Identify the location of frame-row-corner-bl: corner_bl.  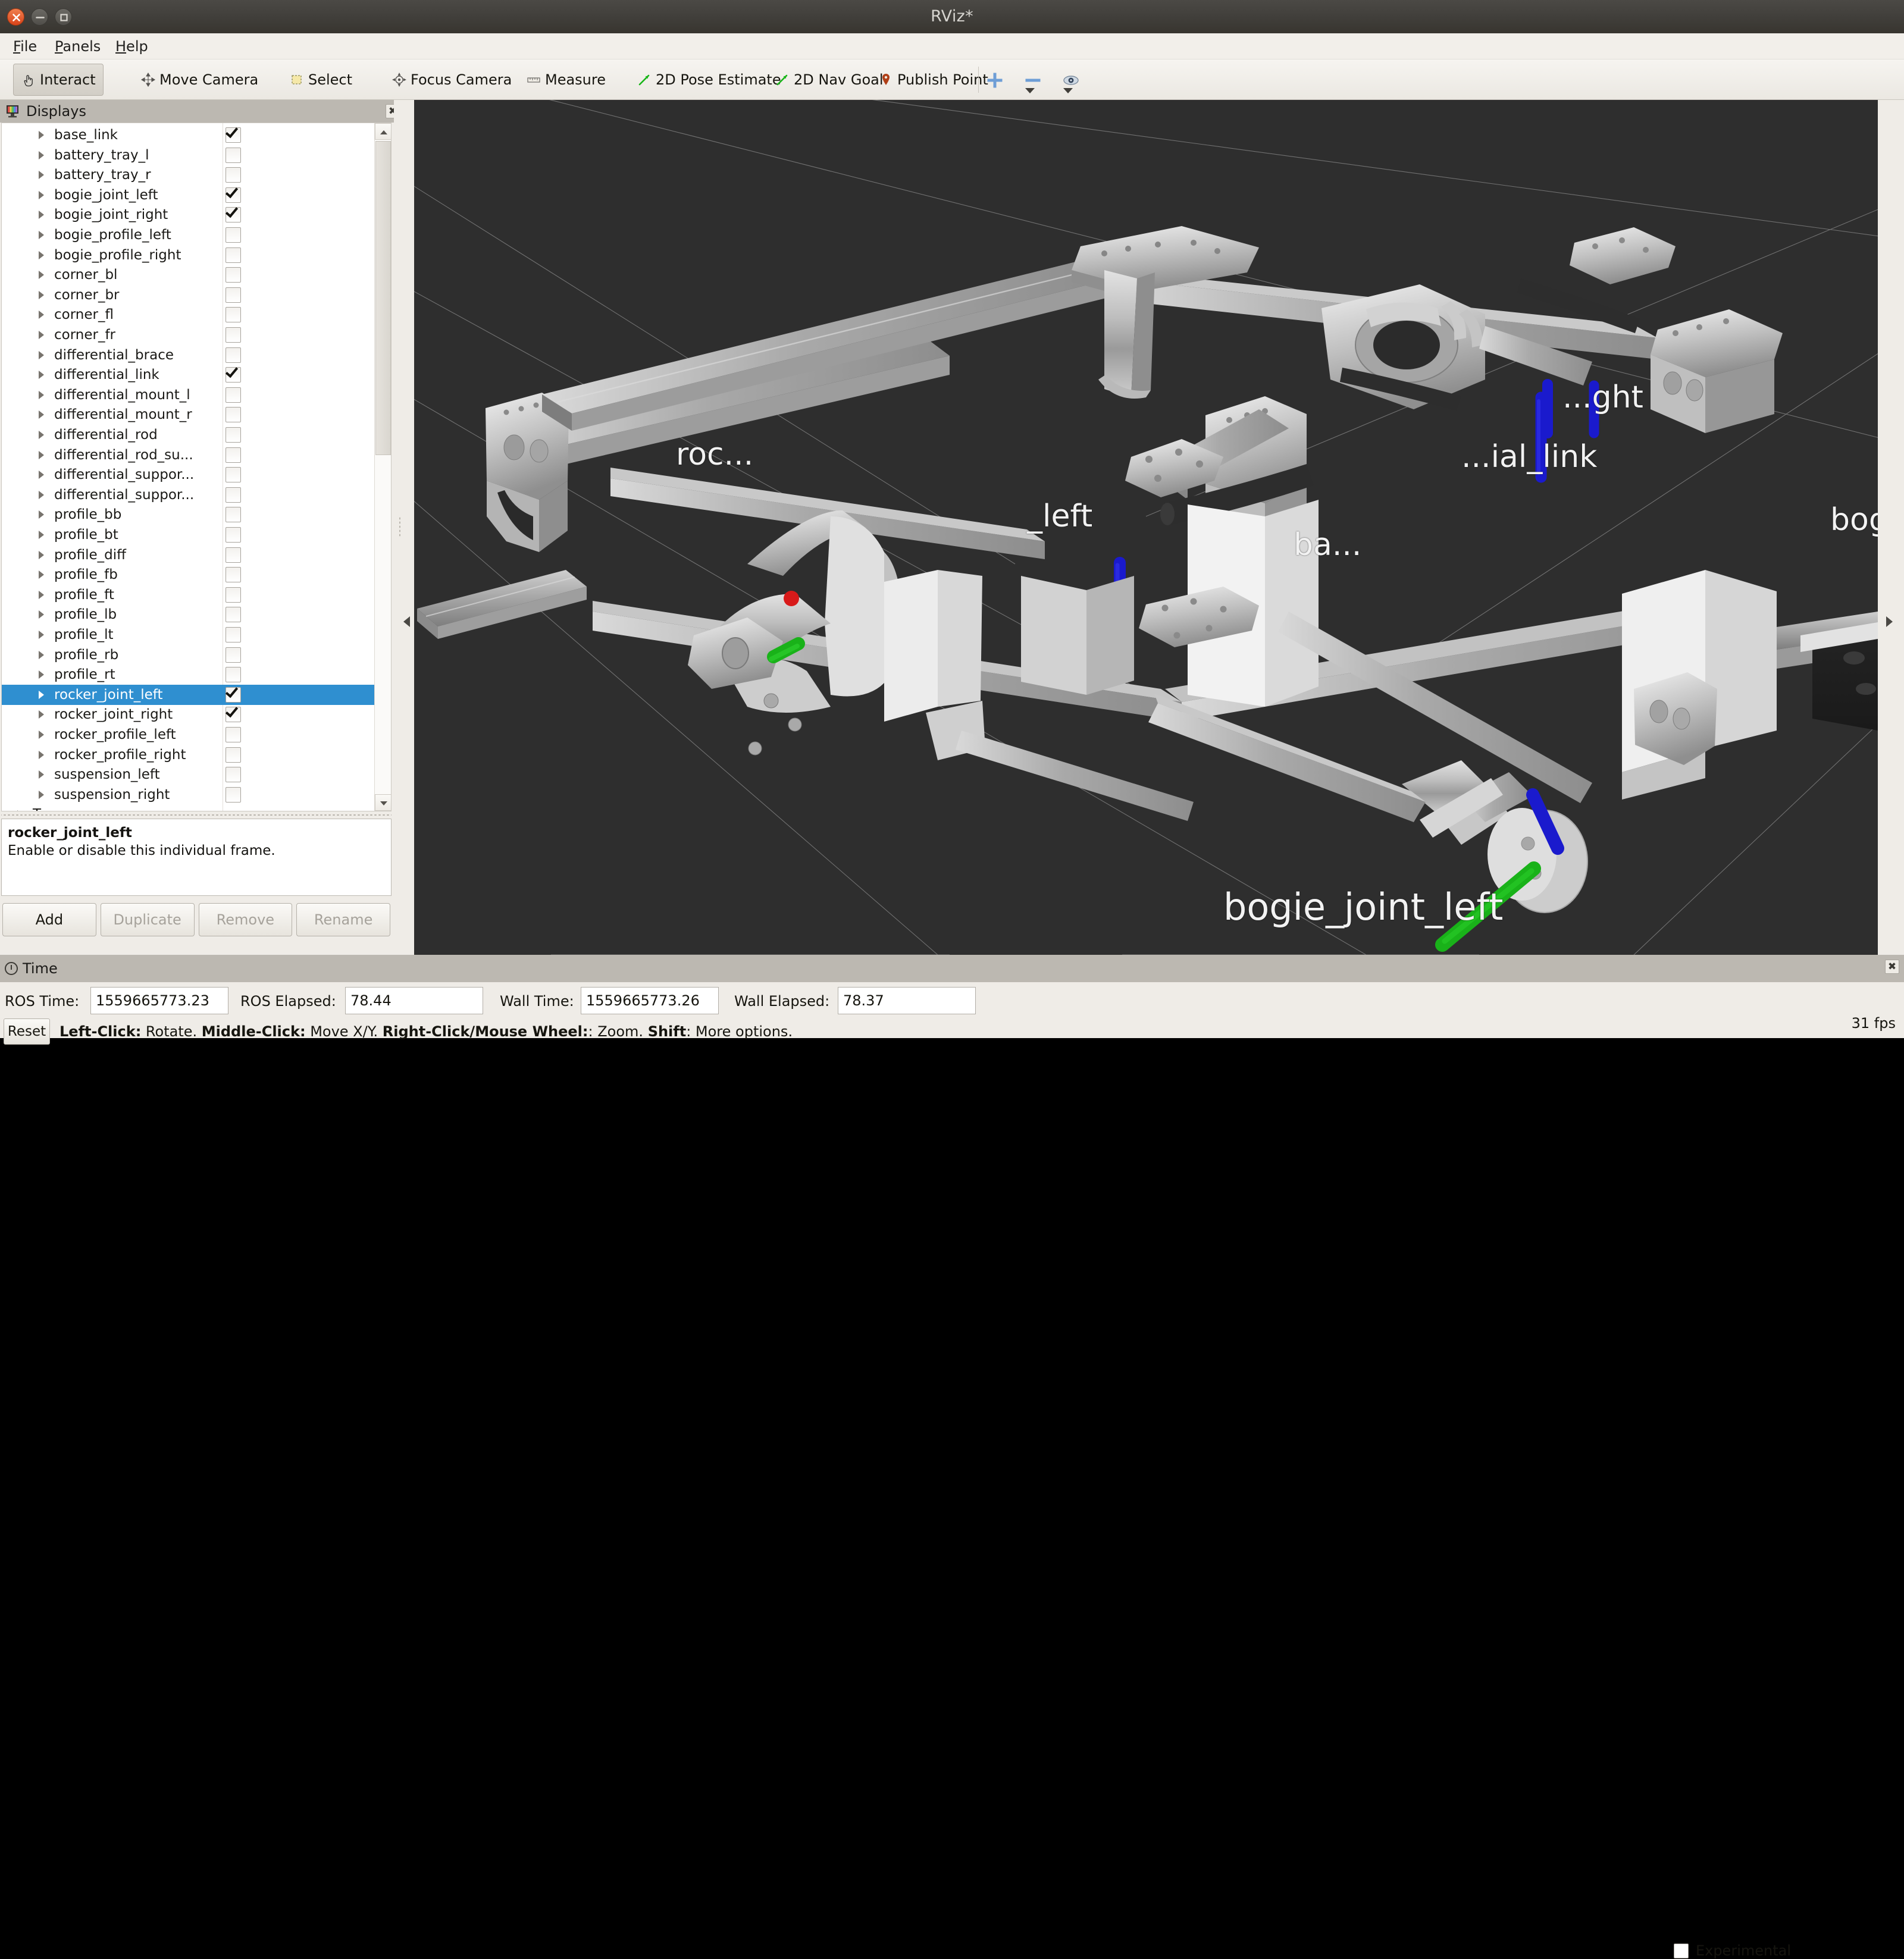
(196, 275).